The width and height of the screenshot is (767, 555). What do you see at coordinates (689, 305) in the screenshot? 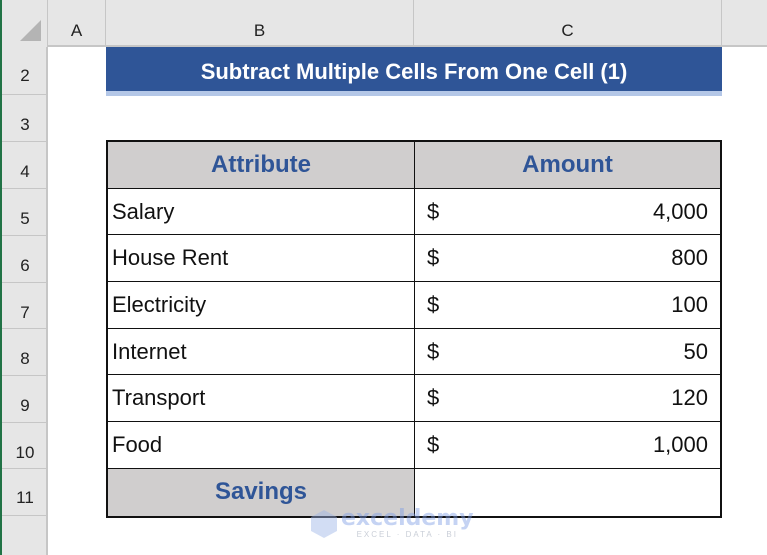
I see `amount-value: 100` at bounding box center [689, 305].